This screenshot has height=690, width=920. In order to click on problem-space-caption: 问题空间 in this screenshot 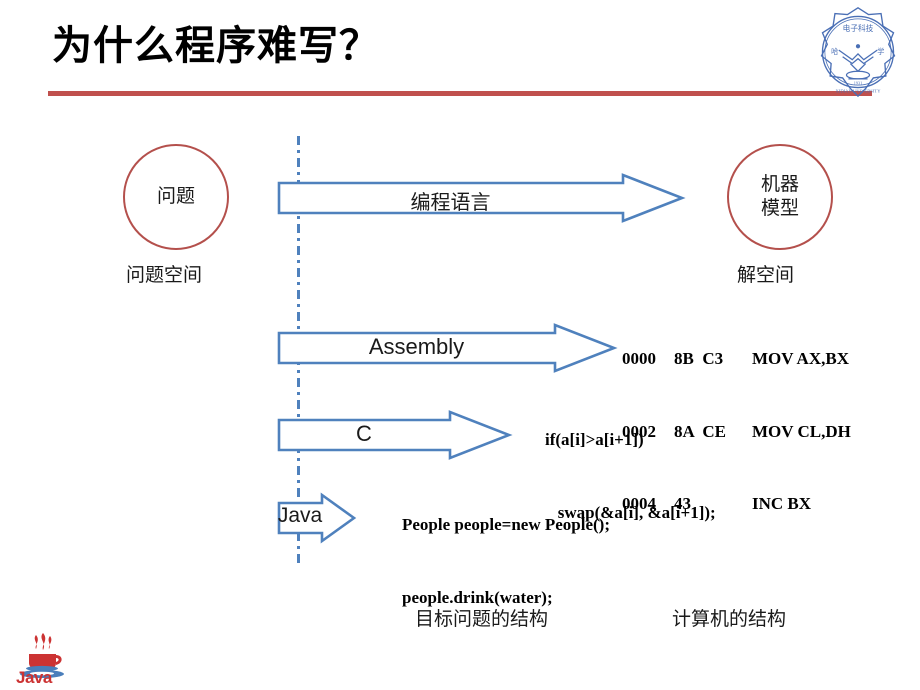, I will do `click(164, 275)`.